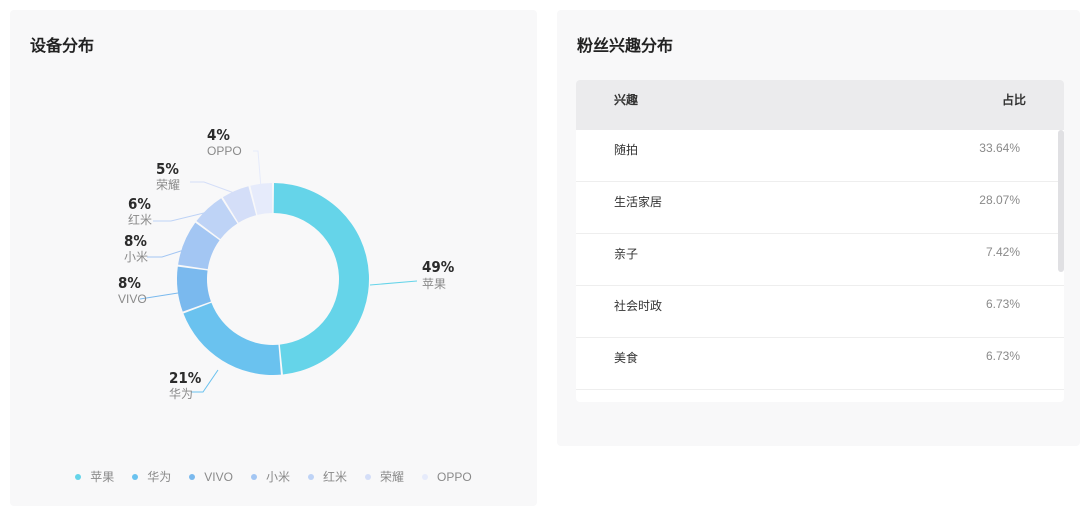  Describe the element at coordinates (335, 477) in the screenshot. I see `legend-label: 红米` at that location.